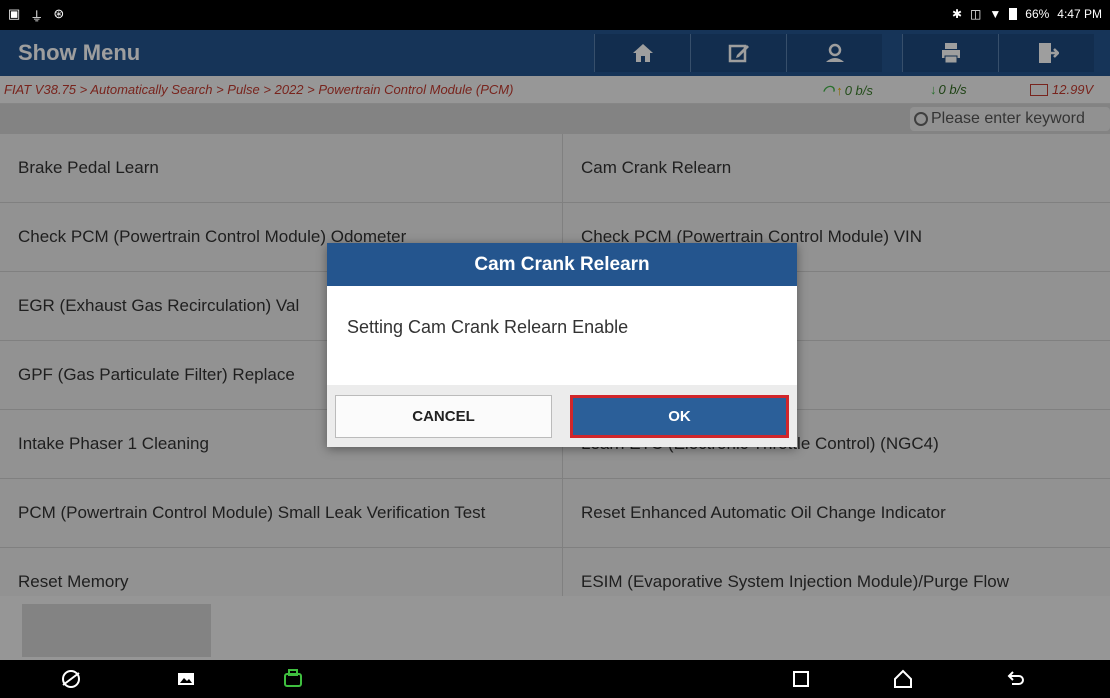  Describe the element at coordinates (186, 679) in the screenshot. I see `gallery-icon` at that location.